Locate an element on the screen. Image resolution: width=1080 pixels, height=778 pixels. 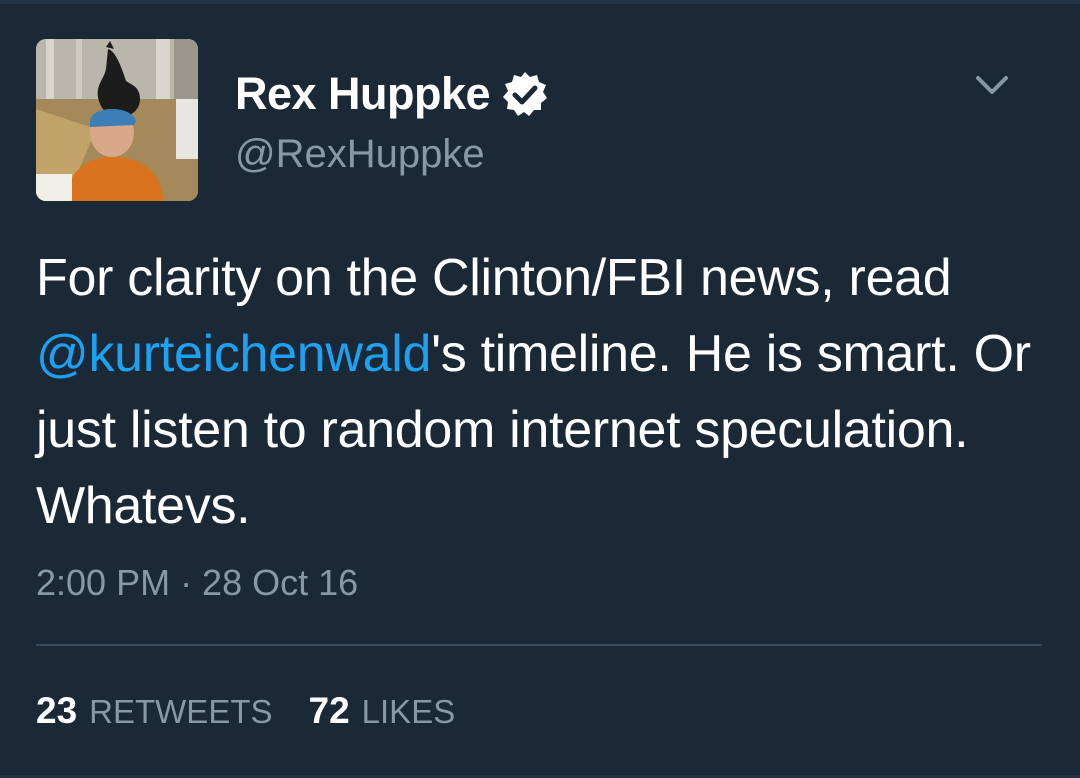
likes-stat: 72 LIKES is located at coordinates (382, 711).